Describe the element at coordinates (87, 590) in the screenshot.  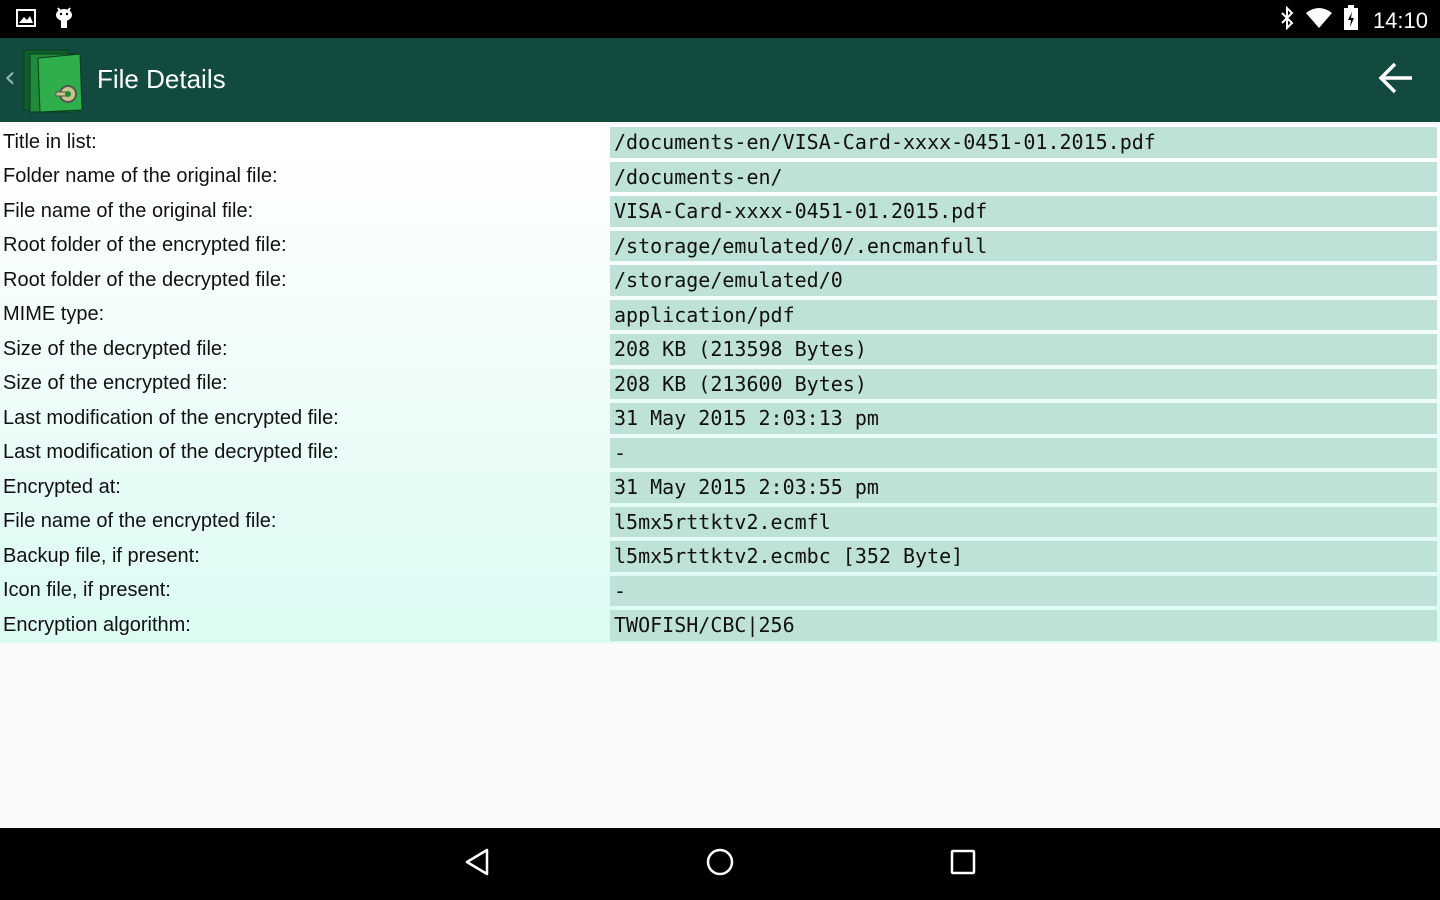
I see `detail-label: Icon file, if present:` at that location.